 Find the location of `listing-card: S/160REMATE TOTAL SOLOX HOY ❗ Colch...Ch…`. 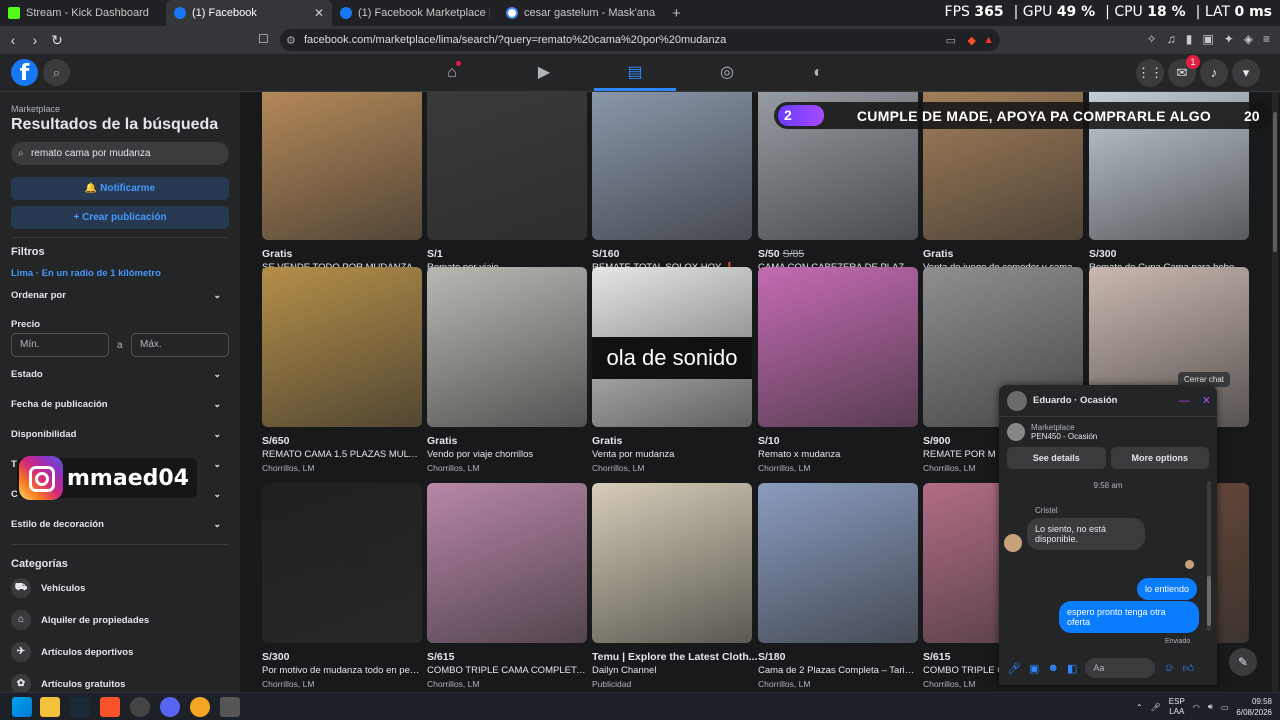

listing-card: S/160REMATE TOTAL SOLOX HOY ❗ Colch...Ch… is located at coordinates (672, 189).